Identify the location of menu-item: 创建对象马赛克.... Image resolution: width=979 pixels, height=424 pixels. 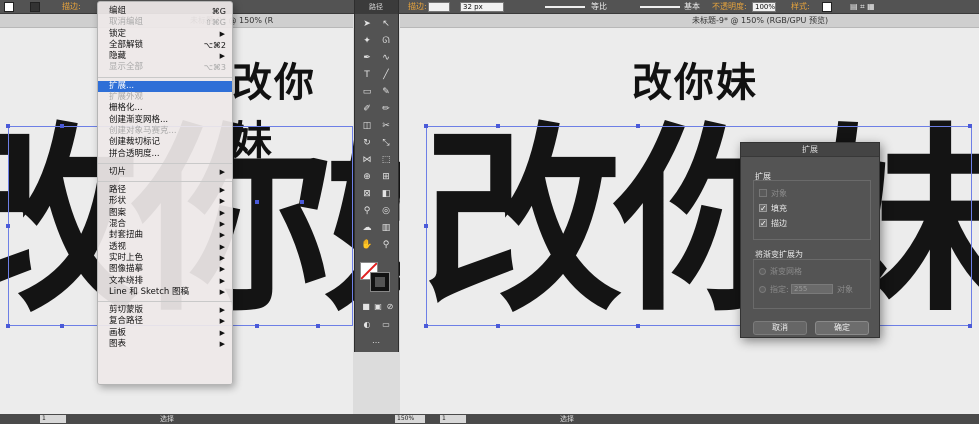
(165, 131).